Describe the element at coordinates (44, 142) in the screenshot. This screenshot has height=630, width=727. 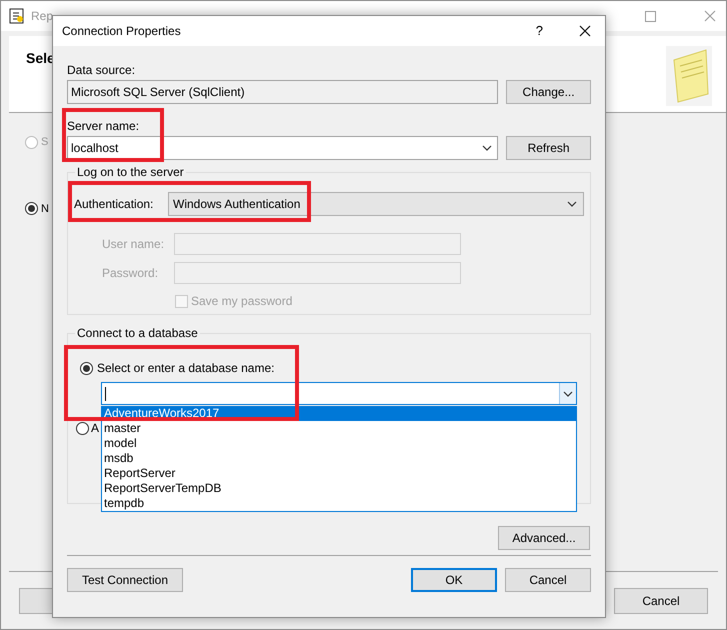
I see `option-label: S` at that location.